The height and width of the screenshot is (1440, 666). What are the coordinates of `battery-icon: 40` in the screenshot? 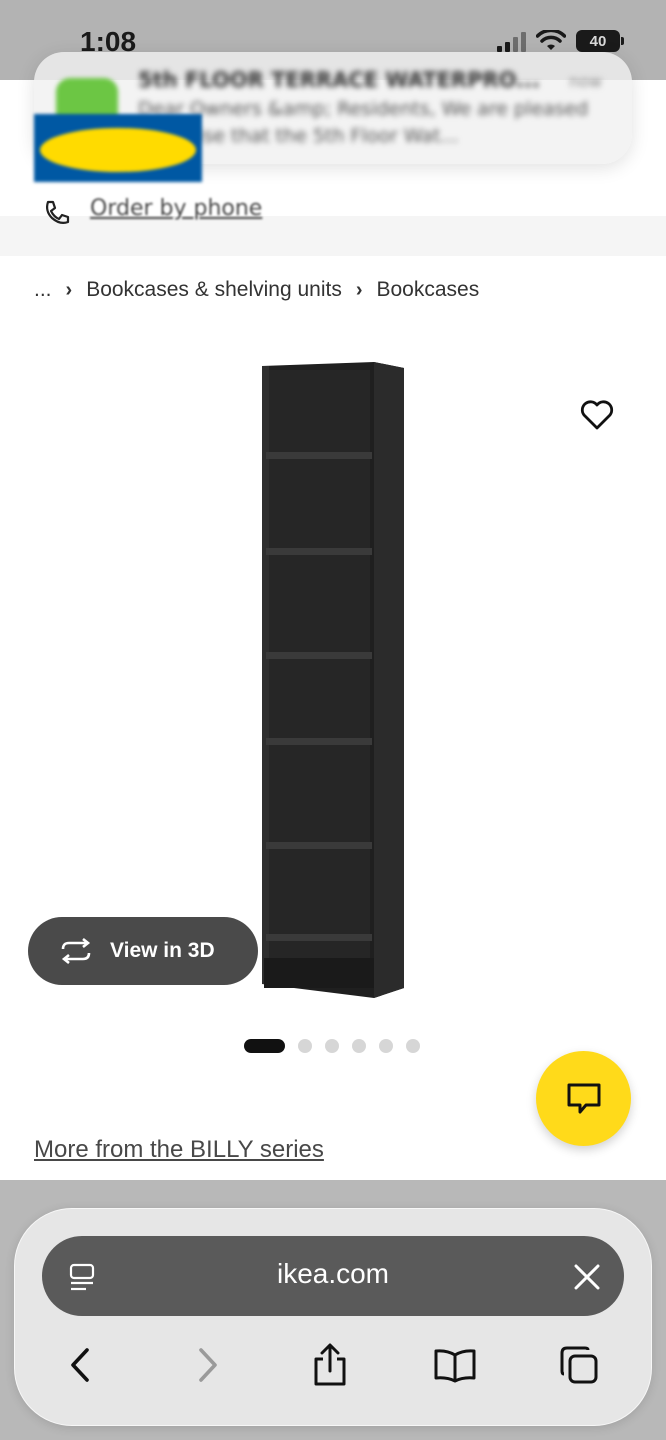 It's located at (600, 41).